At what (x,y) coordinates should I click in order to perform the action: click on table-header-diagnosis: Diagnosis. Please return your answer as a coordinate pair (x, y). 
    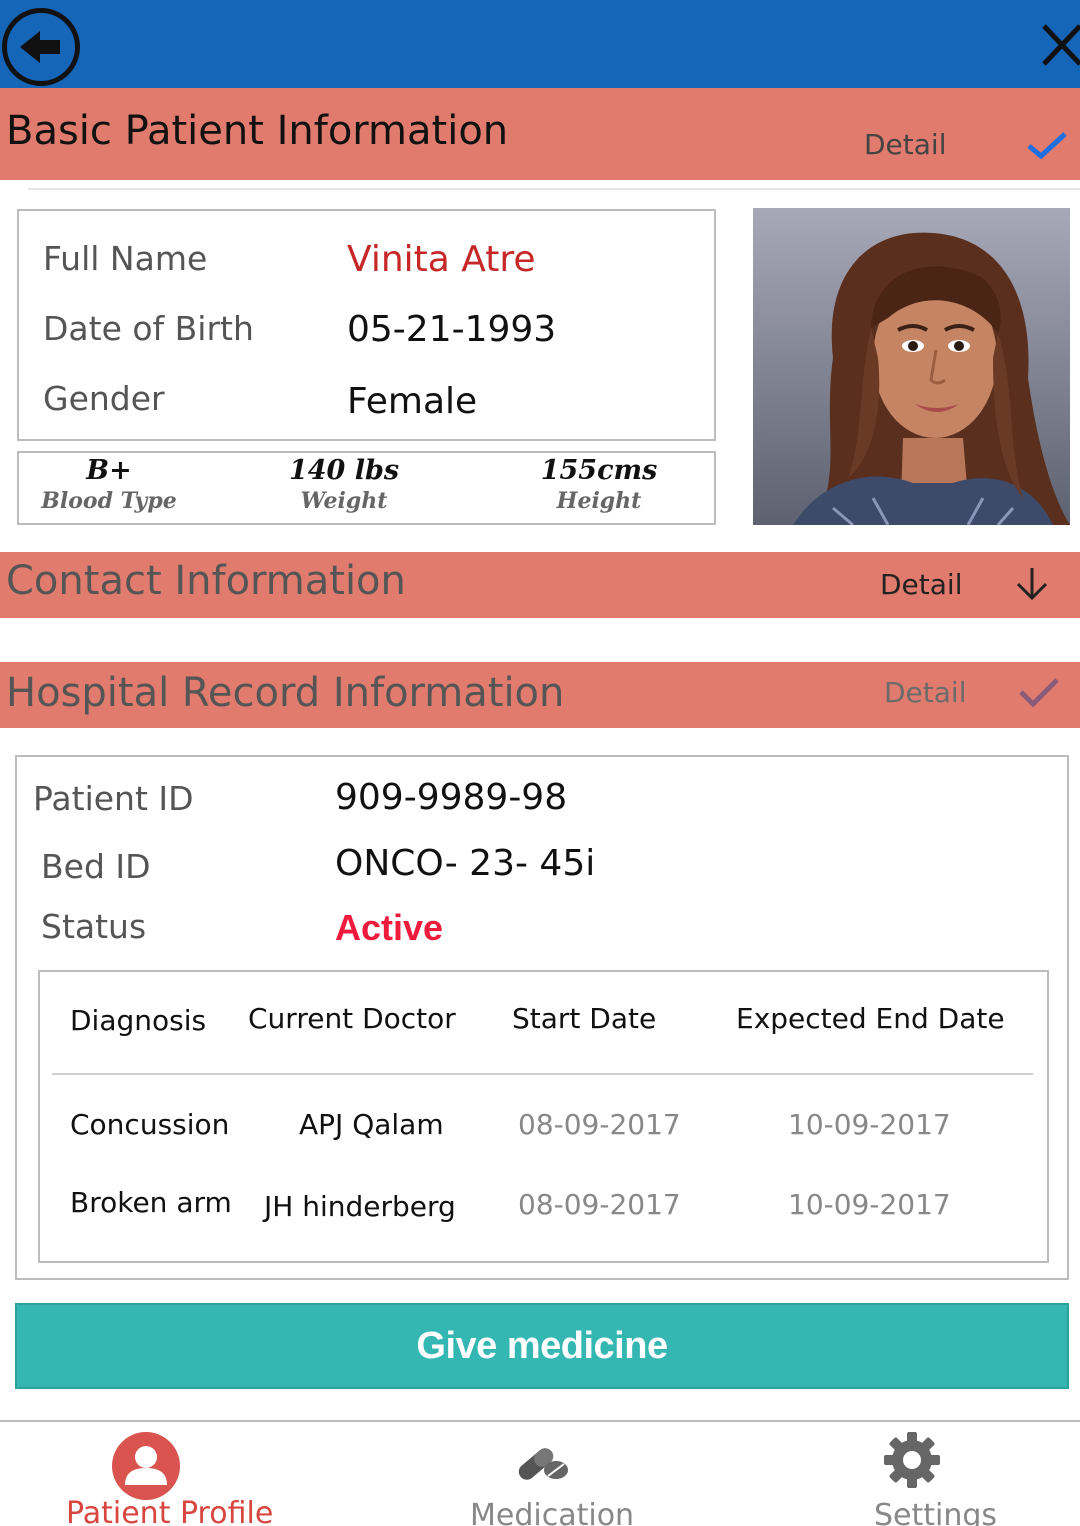
    Looking at the image, I should click on (138, 1020).